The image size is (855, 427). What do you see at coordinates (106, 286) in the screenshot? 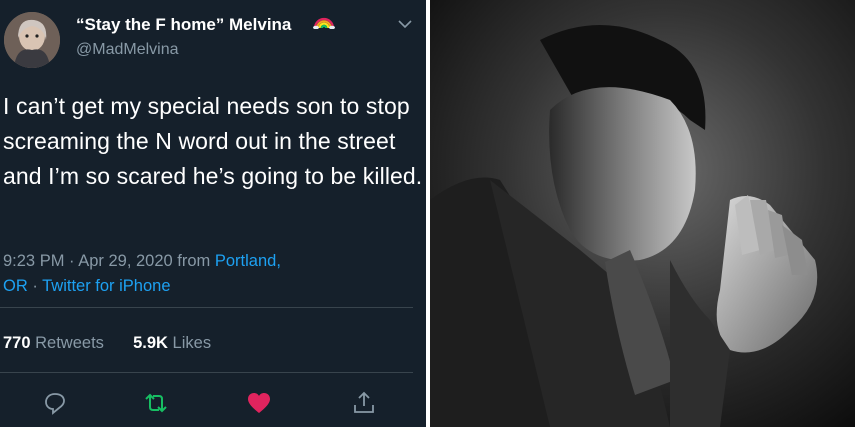
I see `source-link: Twitter for iPhone` at bounding box center [106, 286].